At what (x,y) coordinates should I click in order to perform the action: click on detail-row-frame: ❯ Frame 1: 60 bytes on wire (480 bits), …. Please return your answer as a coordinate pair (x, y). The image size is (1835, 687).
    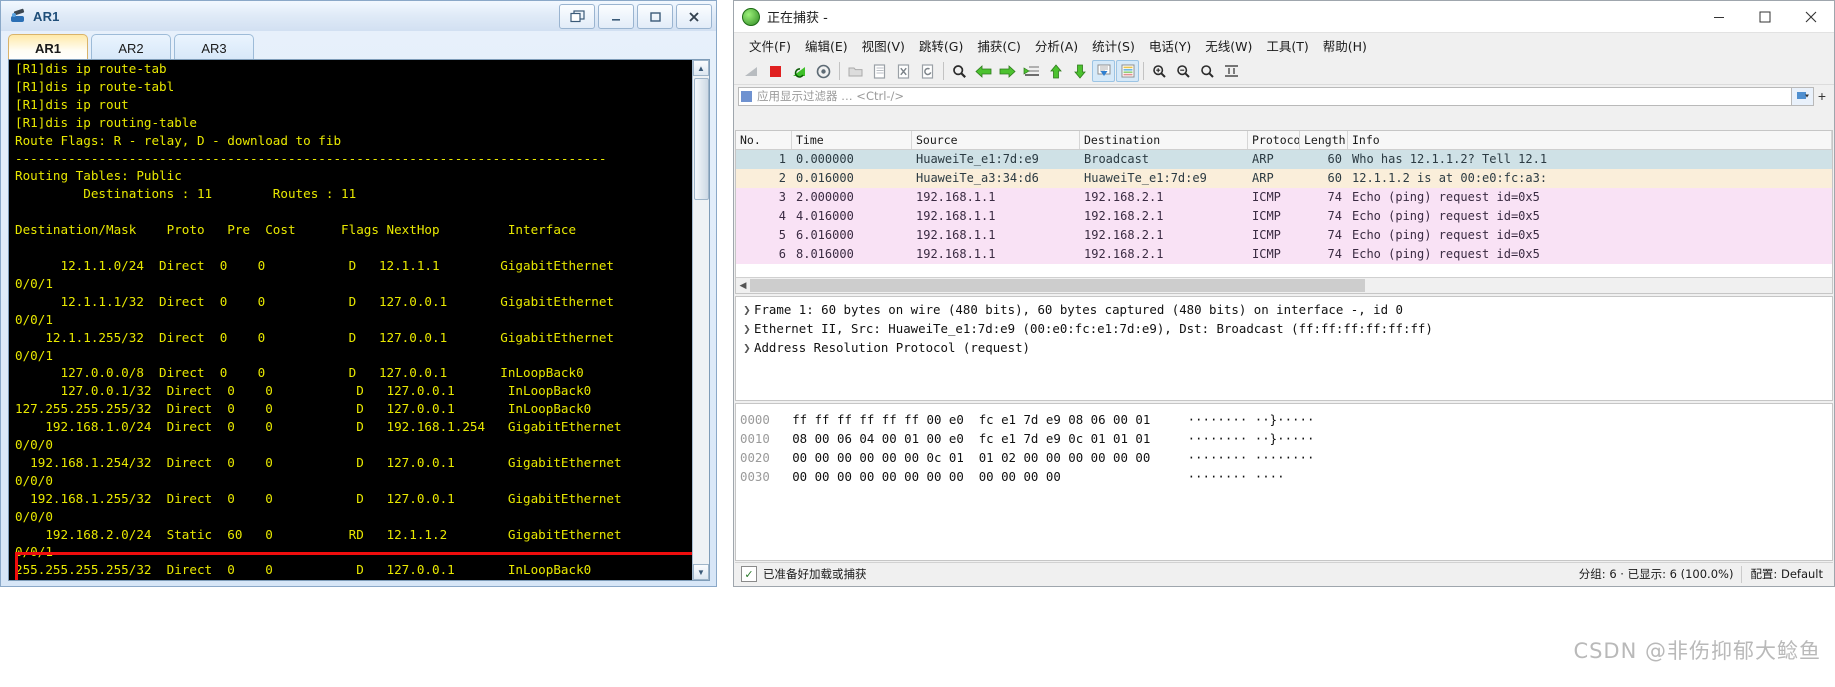
    Looking at the image, I should click on (1286, 309).